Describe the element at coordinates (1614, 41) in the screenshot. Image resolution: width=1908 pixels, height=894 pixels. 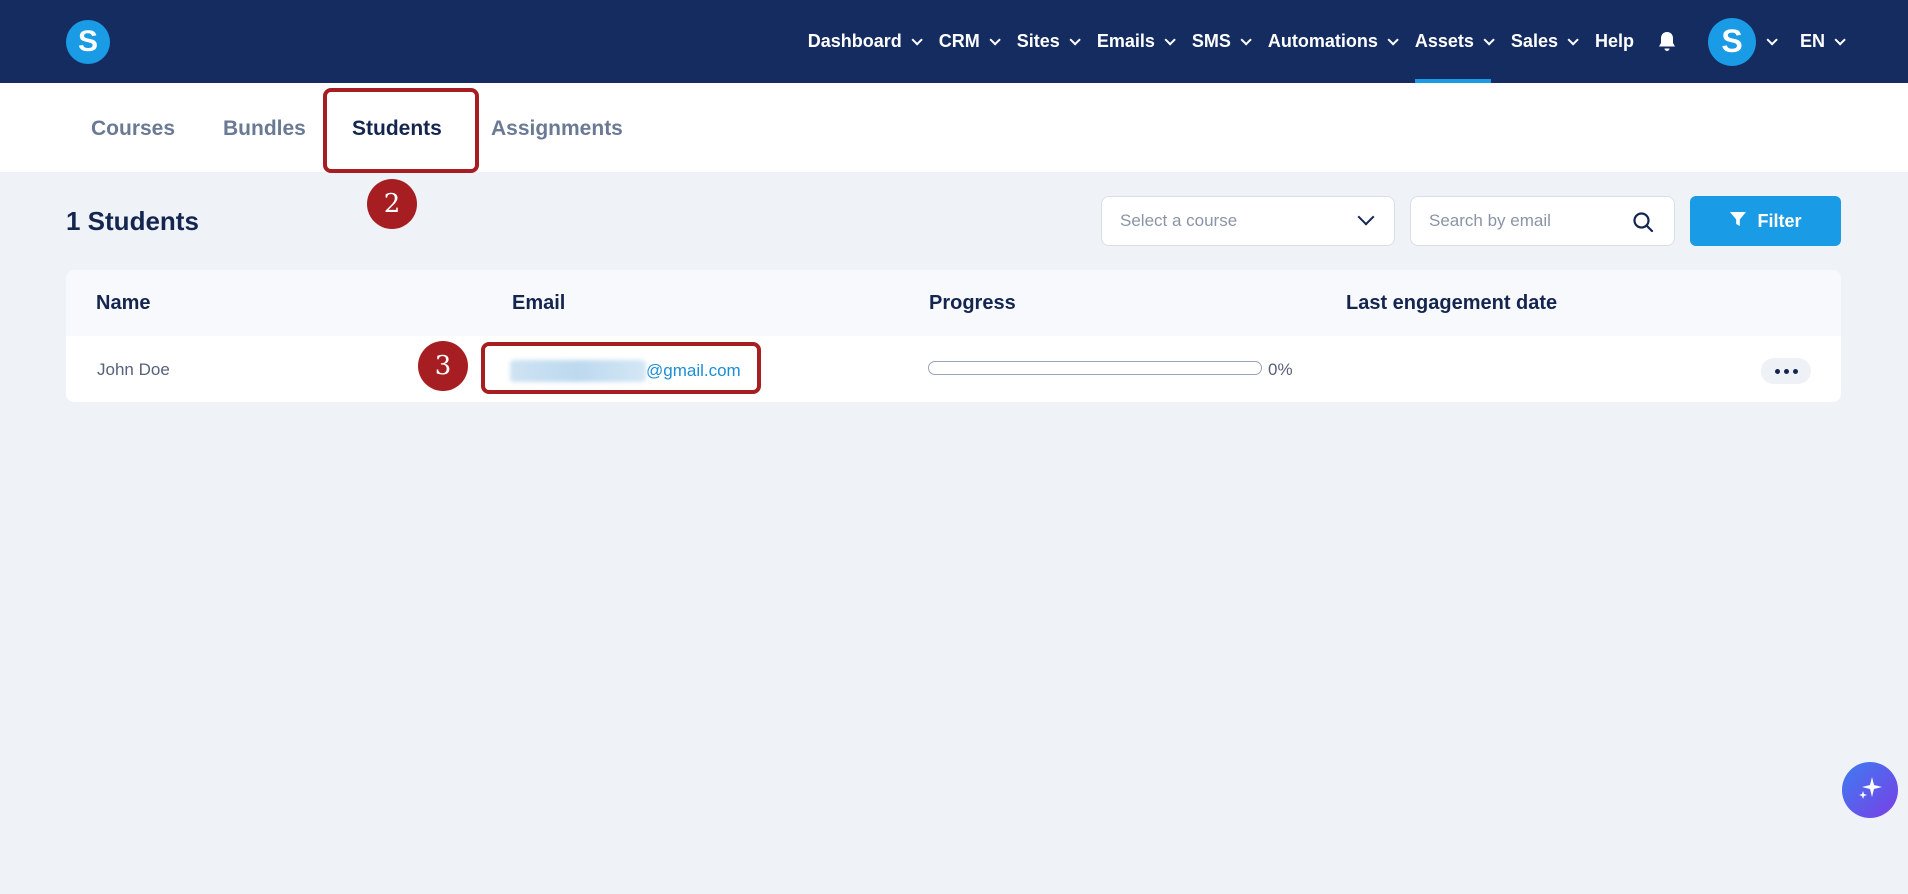
I see `nav-item-help: Help` at that location.